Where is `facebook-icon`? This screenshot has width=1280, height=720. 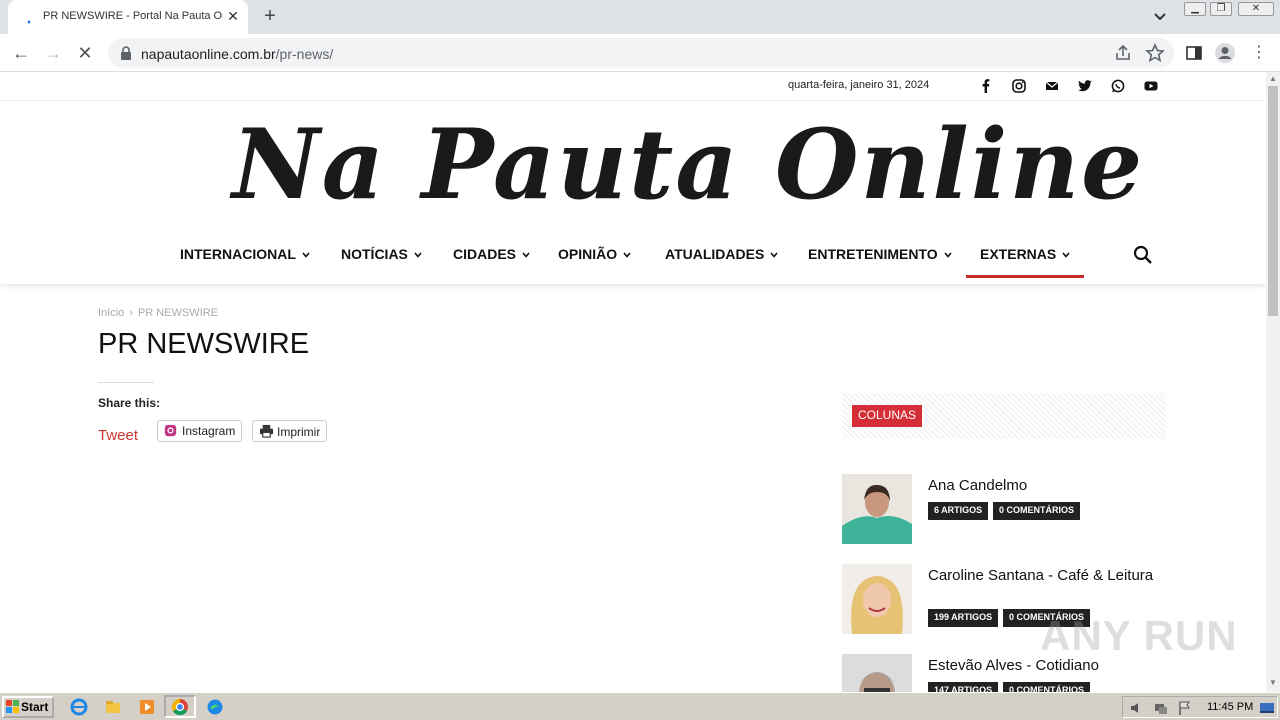
facebook-icon is located at coordinates (986, 86).